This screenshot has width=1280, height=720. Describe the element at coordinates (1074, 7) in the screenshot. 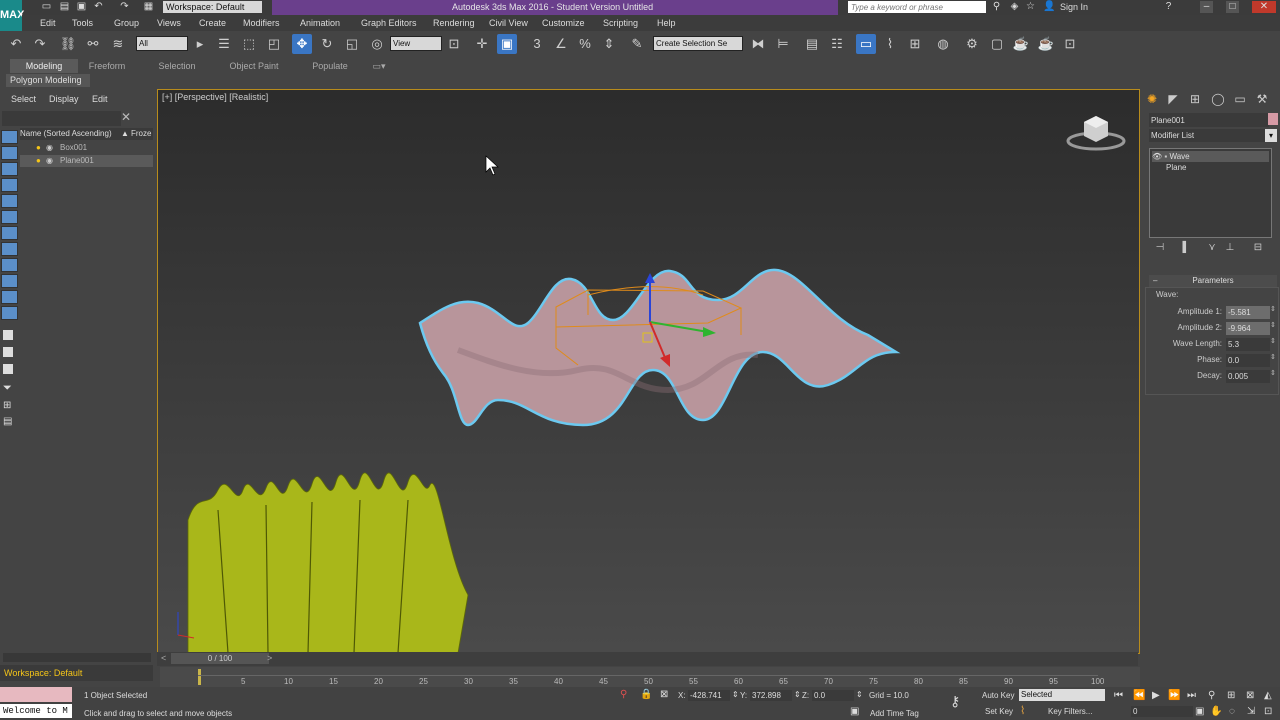

I see `sign-in-link: Sign In` at that location.